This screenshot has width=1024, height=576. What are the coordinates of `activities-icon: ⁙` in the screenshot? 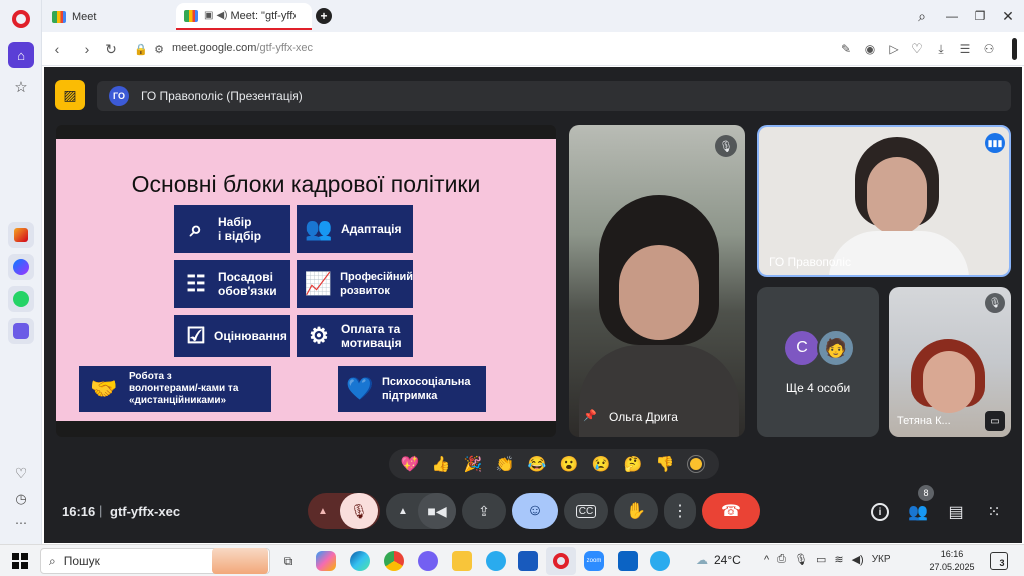 It's located at (994, 512).